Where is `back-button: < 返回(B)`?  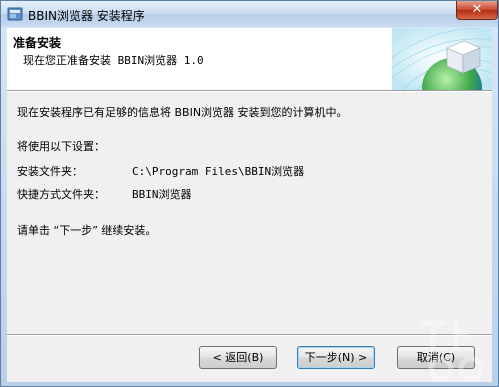 back-button: < 返回(B) is located at coordinates (238, 357).